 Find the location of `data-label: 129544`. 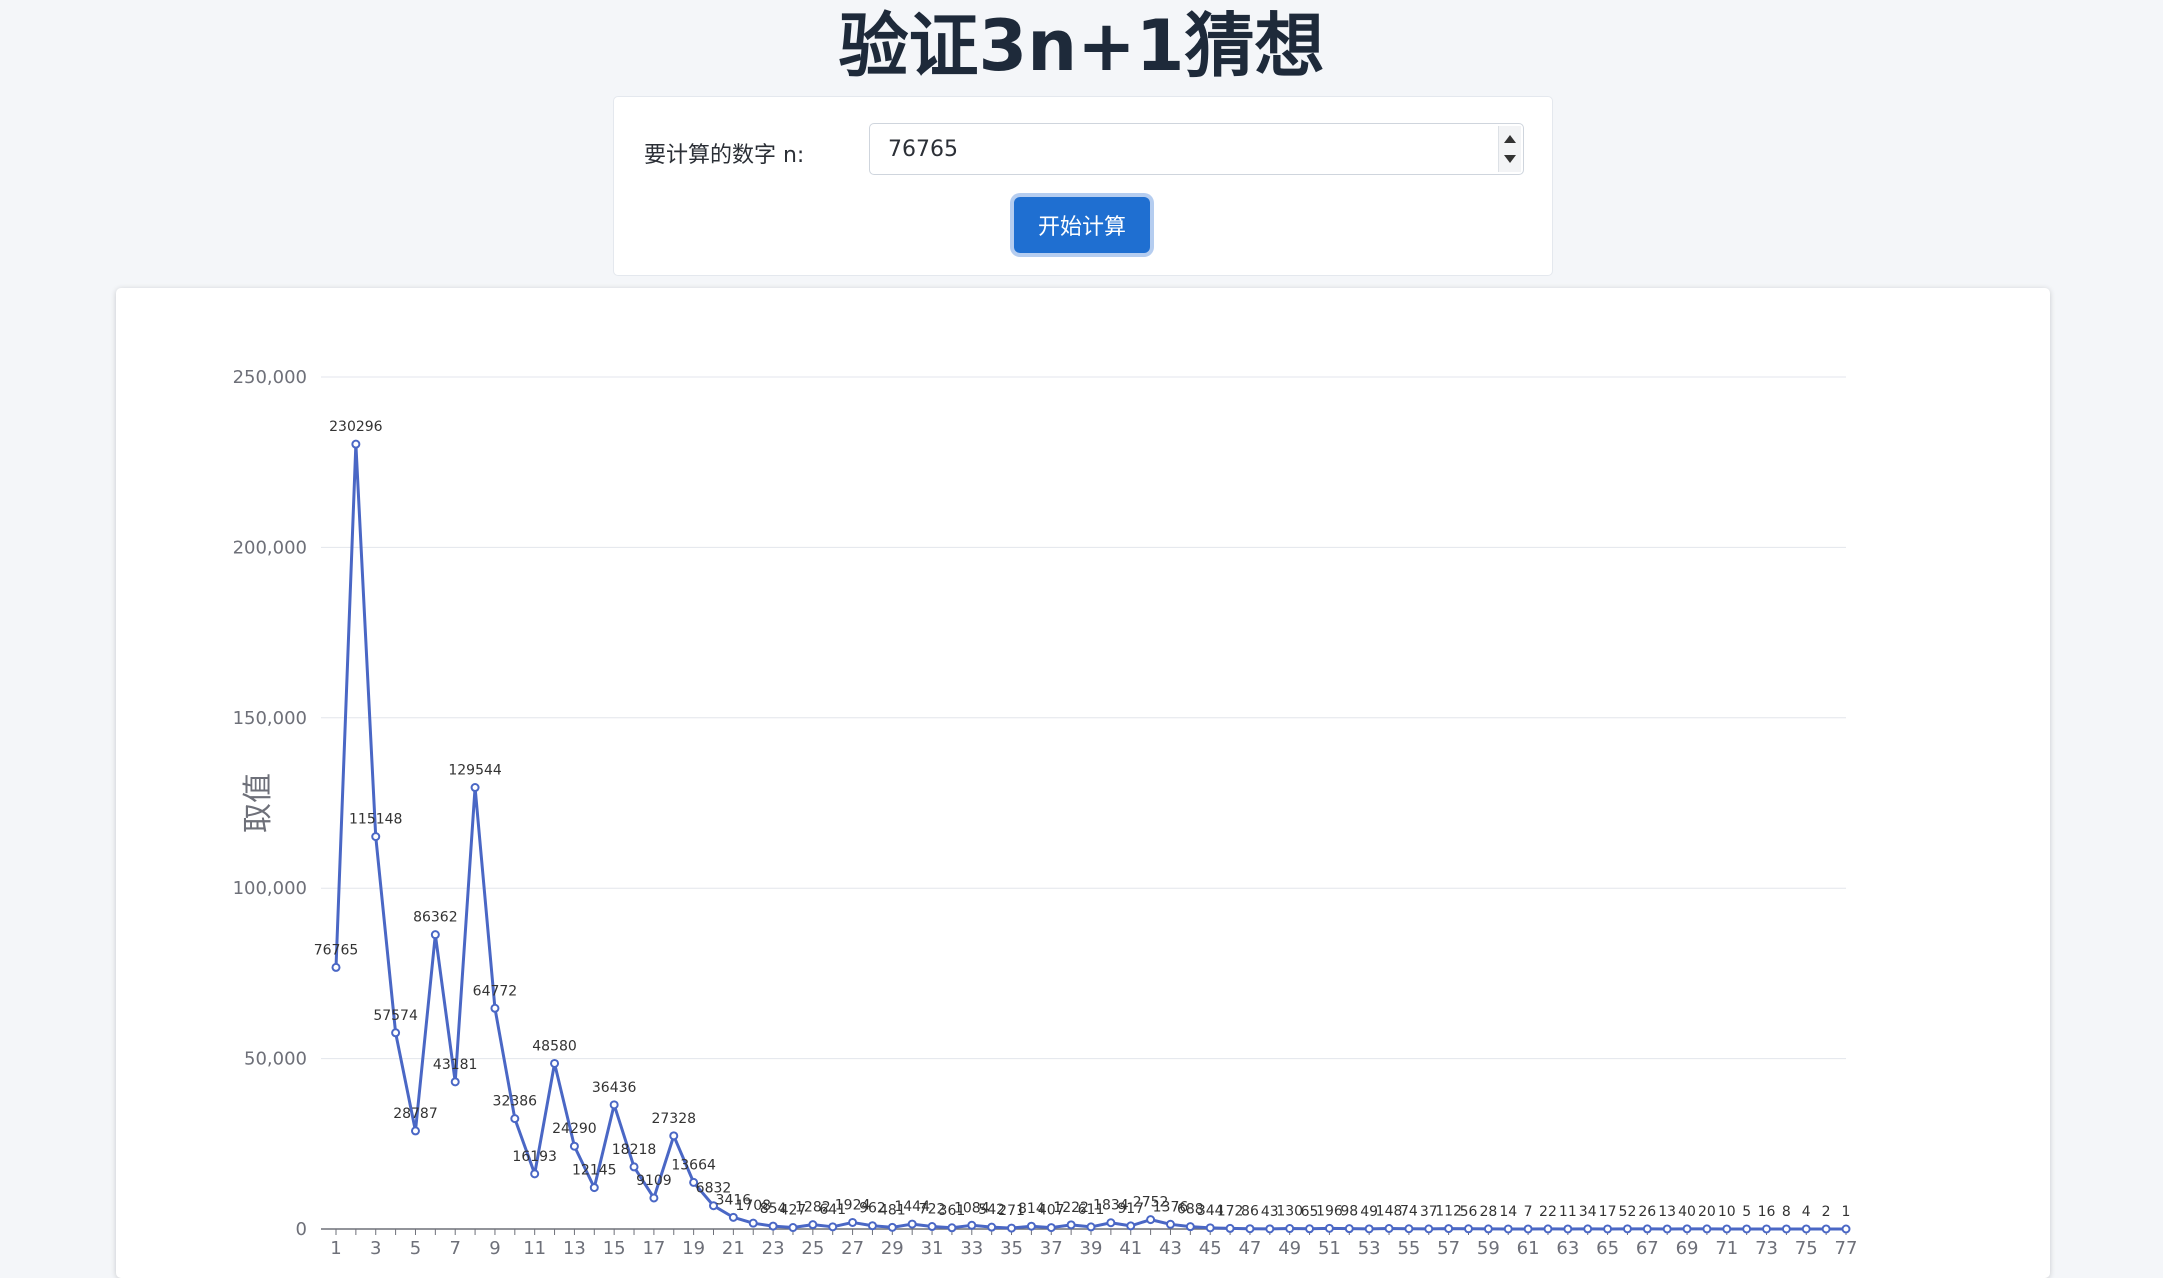

data-label: 129544 is located at coordinates (475, 771).